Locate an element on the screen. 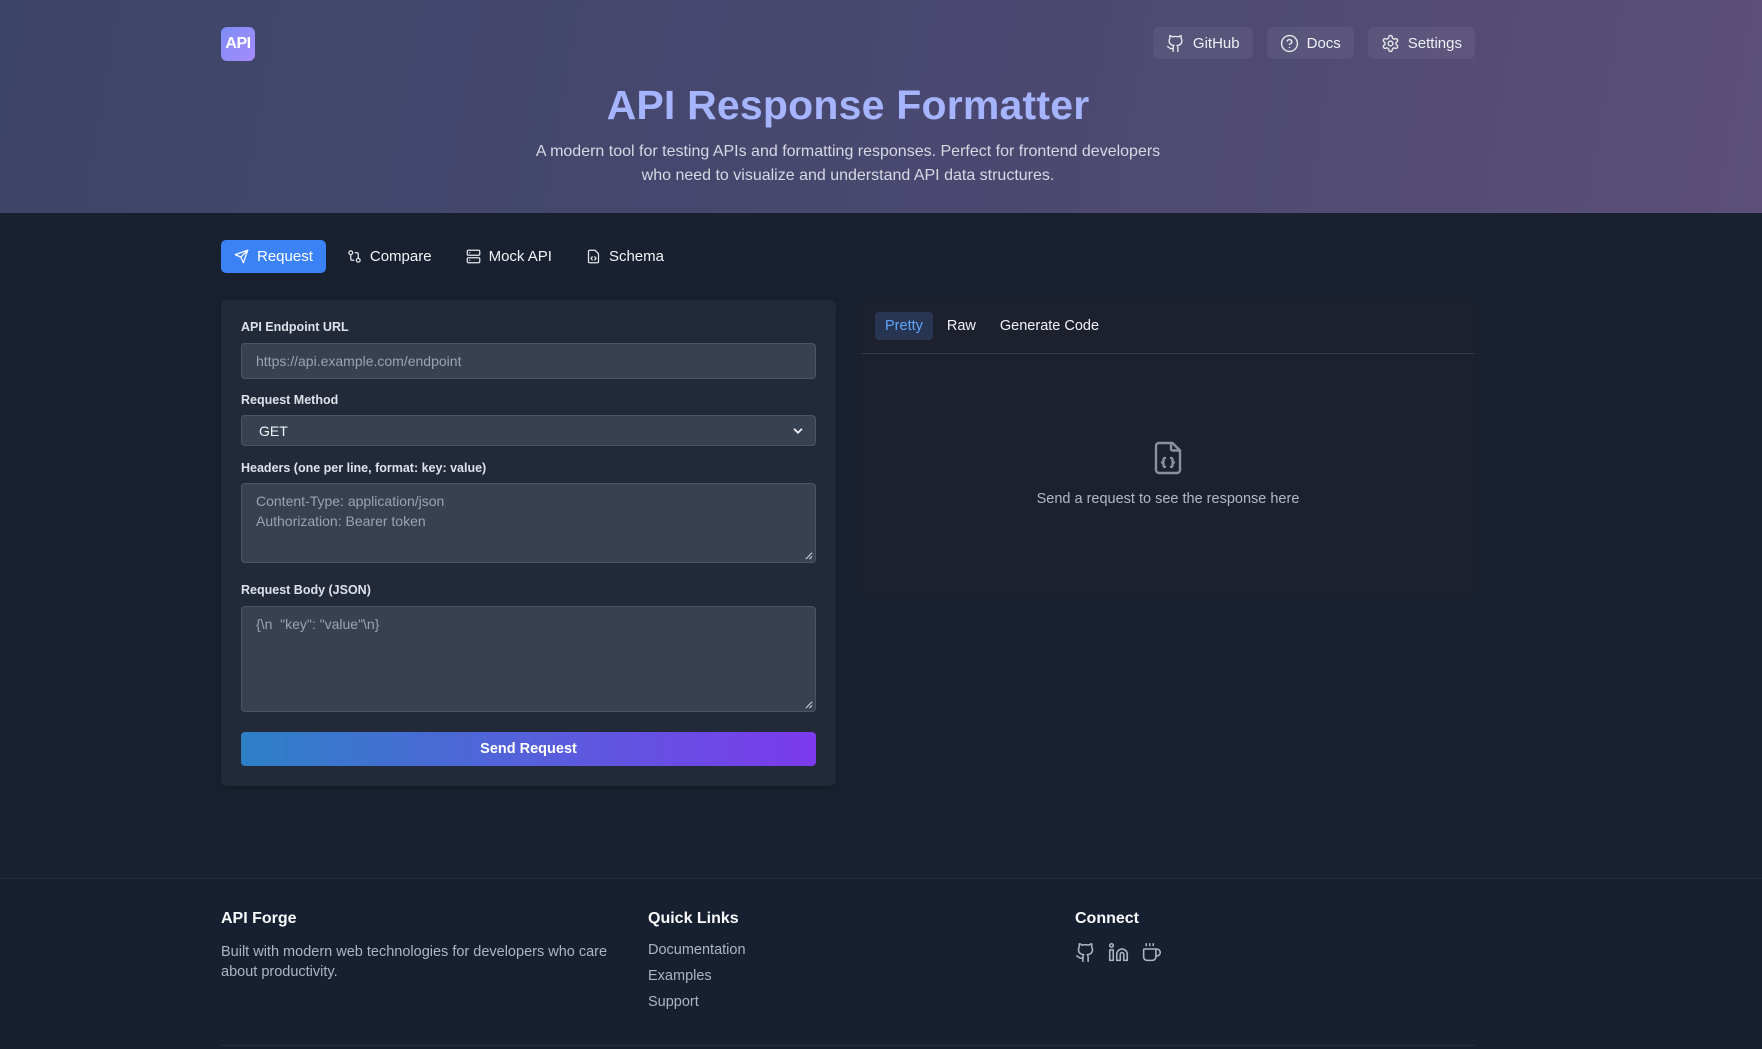 This screenshot has width=1762, height=1049. url-placeholder: https://api.example.com/endpoint is located at coordinates (359, 361).